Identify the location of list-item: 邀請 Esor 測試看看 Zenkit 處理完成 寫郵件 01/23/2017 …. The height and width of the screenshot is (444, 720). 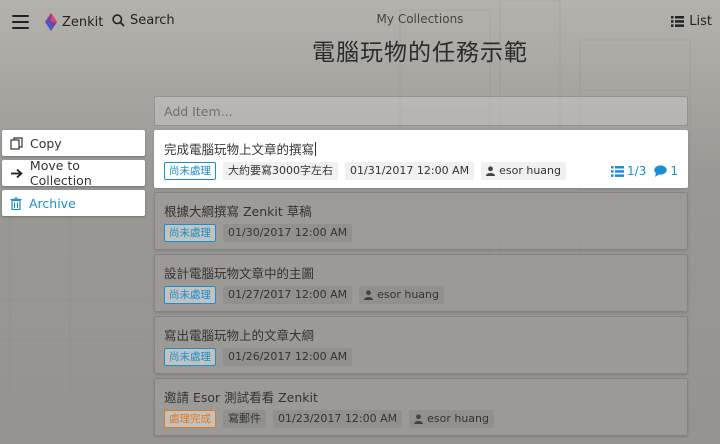
(421, 407).